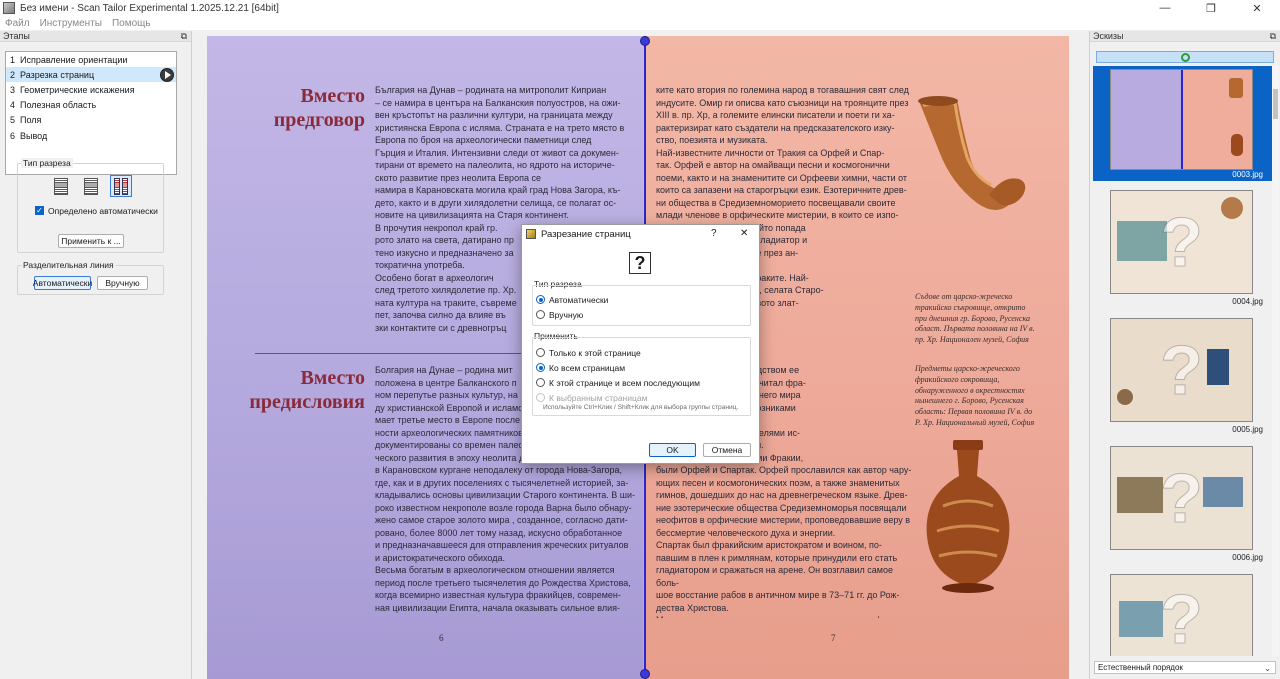  What do you see at coordinates (167, 75) in the screenshot?
I see `run-stage-button` at bounding box center [167, 75].